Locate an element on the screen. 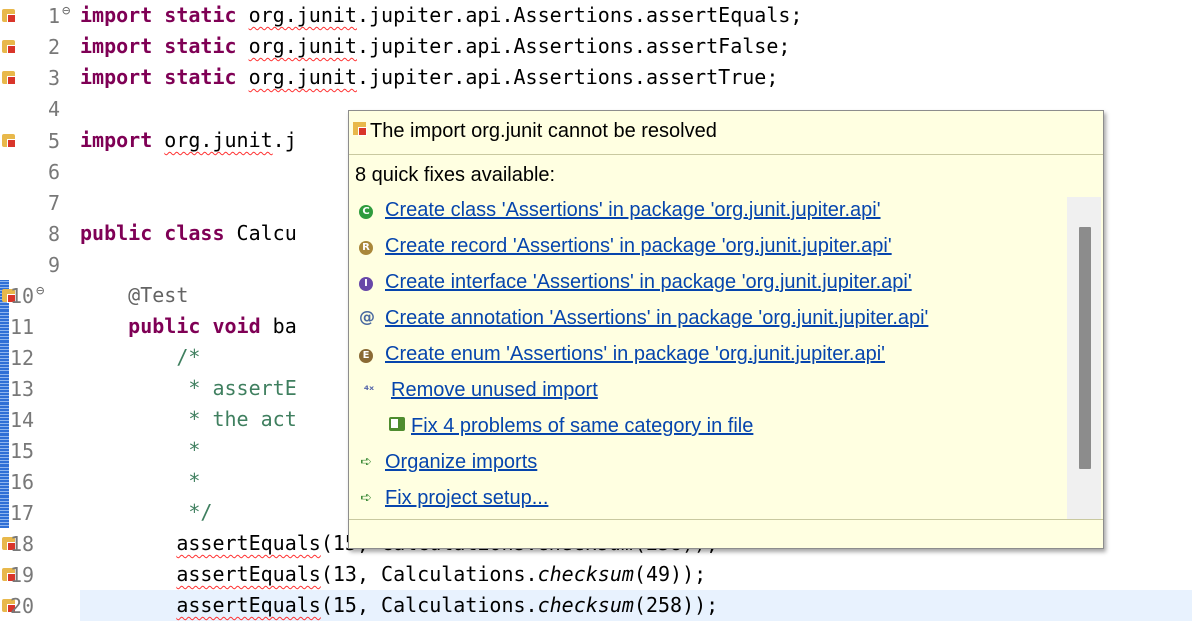  scrollbar-thumb is located at coordinates (1085, 348).